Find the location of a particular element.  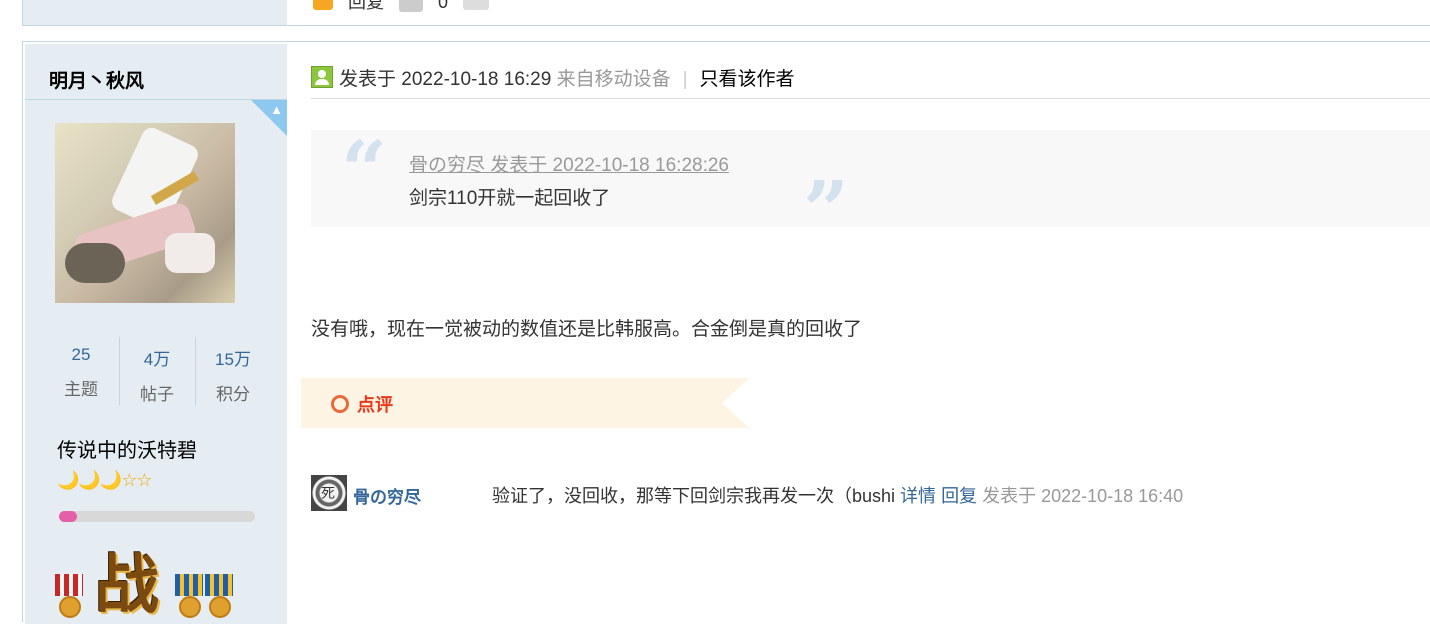

android-icon: ▲ is located at coordinates (276, 109).